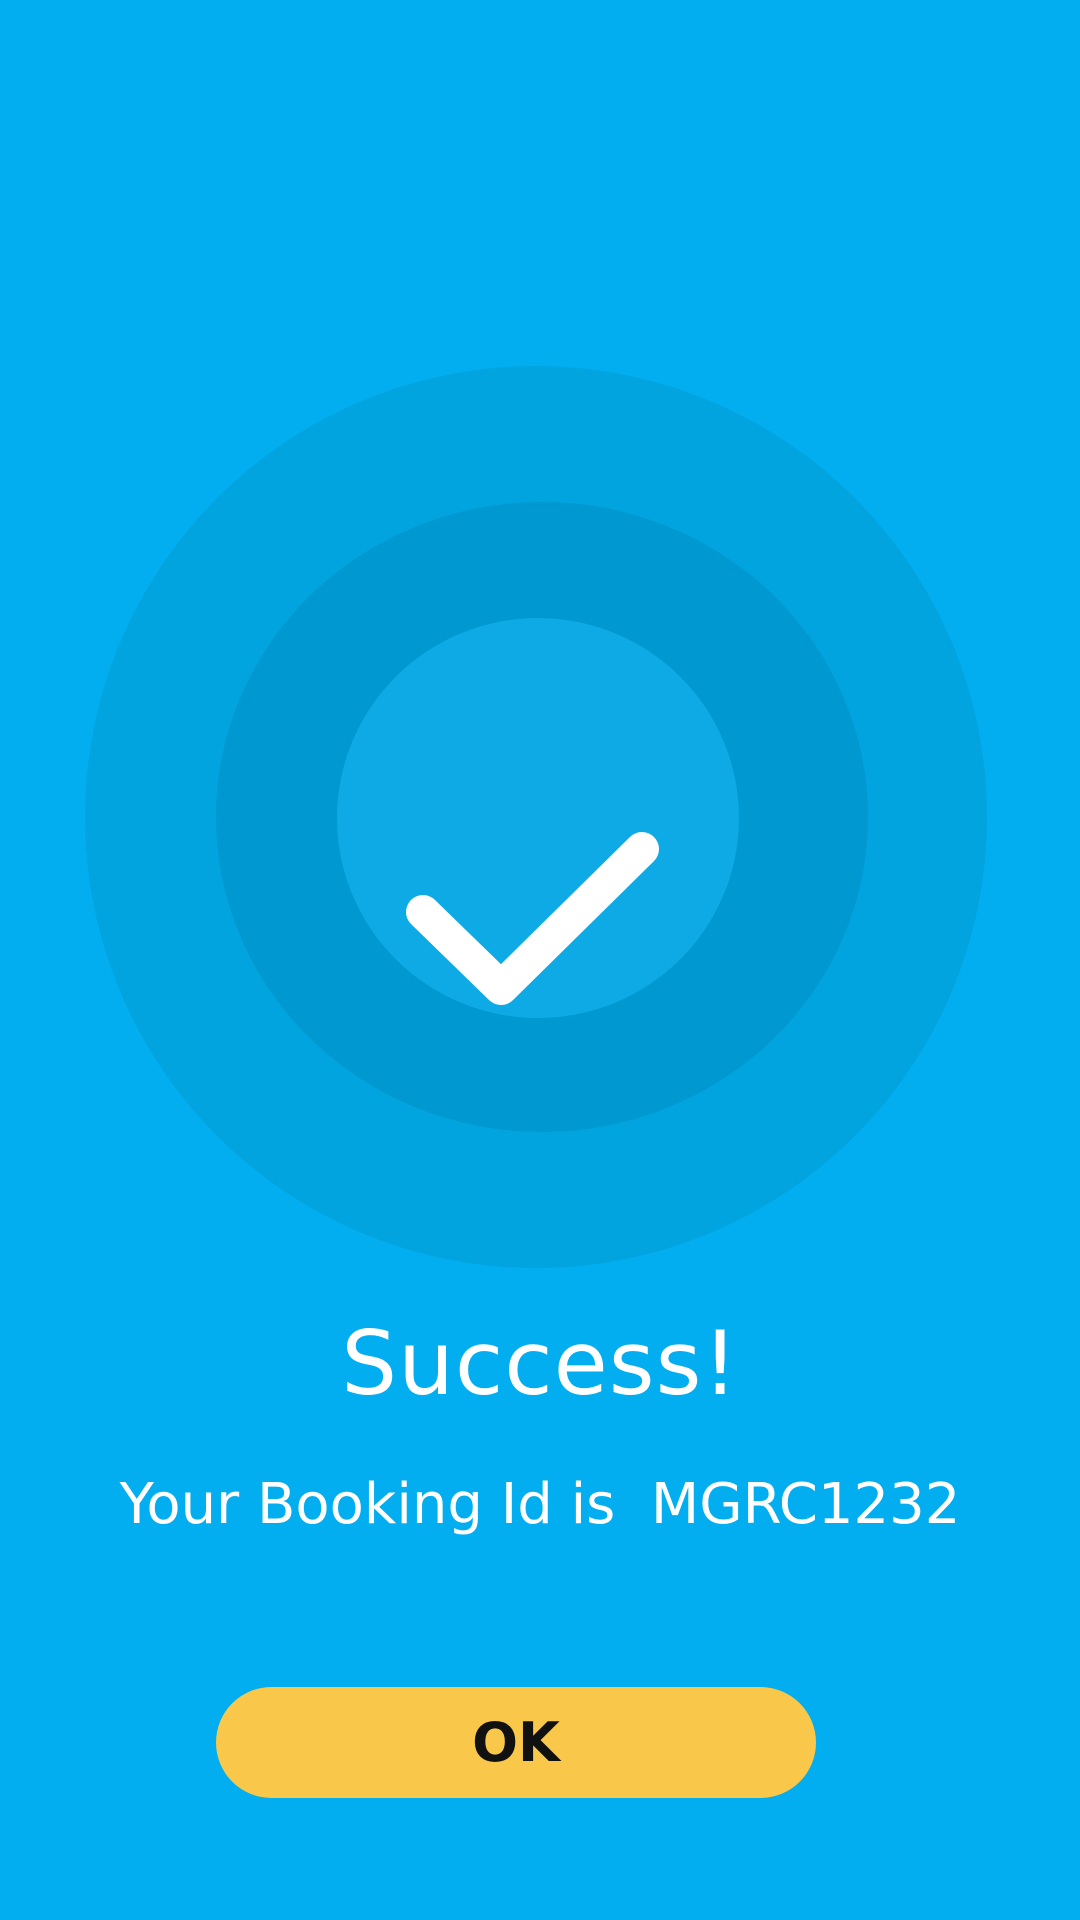  Describe the element at coordinates (540, 1363) in the screenshot. I see `success-title: Success!` at that location.